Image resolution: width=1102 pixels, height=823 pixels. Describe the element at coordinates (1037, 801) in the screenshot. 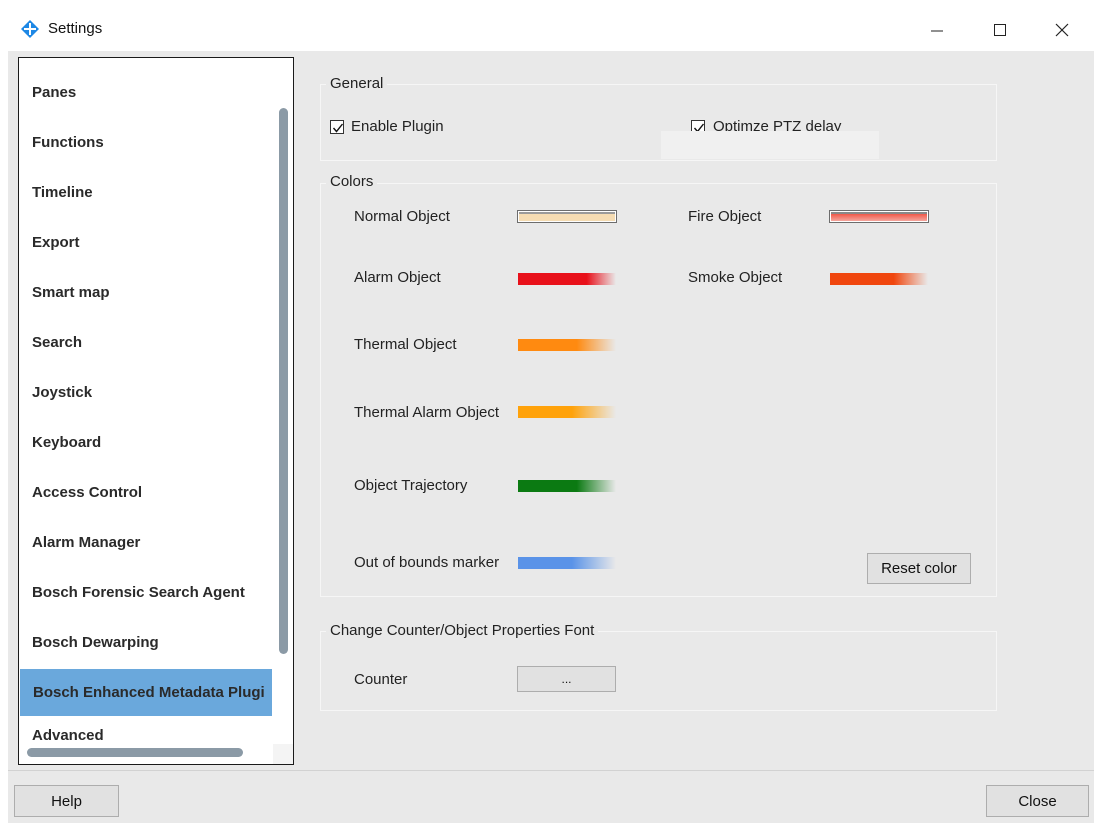

I see `close-button: Close` at that location.